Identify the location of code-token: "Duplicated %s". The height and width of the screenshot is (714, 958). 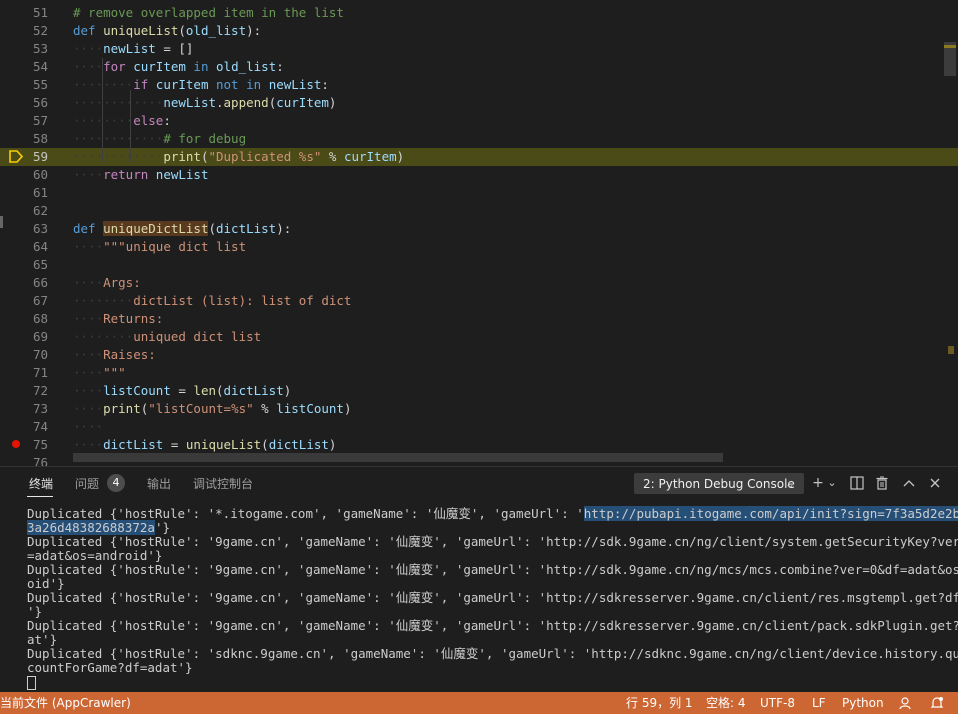
(265, 156).